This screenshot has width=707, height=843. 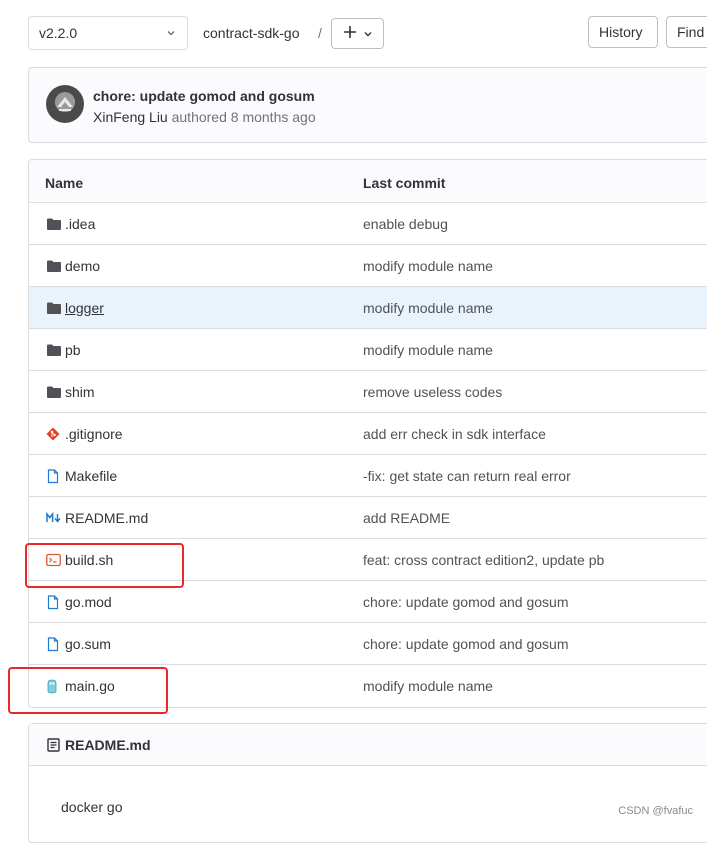 What do you see at coordinates (91, 476) in the screenshot?
I see `file-name: Makefile` at bounding box center [91, 476].